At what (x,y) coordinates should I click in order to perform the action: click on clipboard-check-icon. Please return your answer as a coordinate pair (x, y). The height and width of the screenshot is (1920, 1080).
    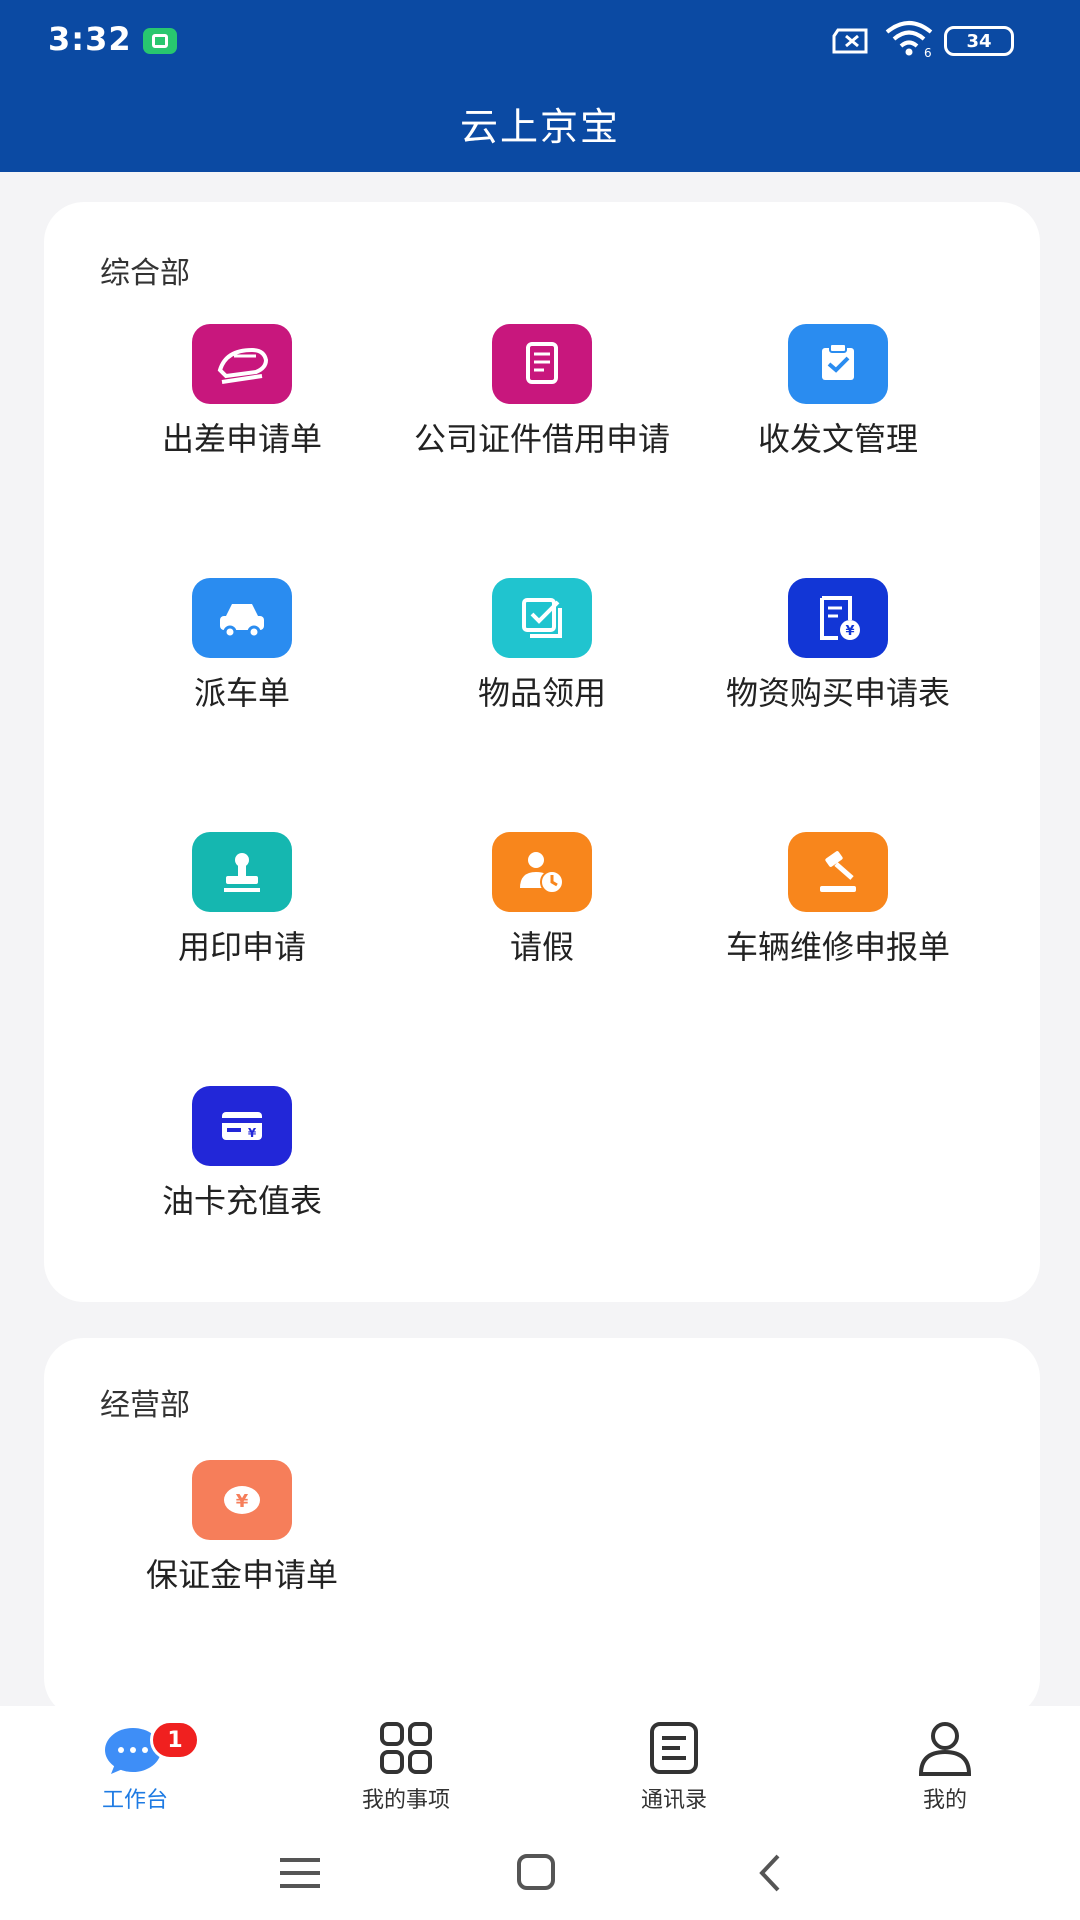
    Looking at the image, I should click on (838, 364).